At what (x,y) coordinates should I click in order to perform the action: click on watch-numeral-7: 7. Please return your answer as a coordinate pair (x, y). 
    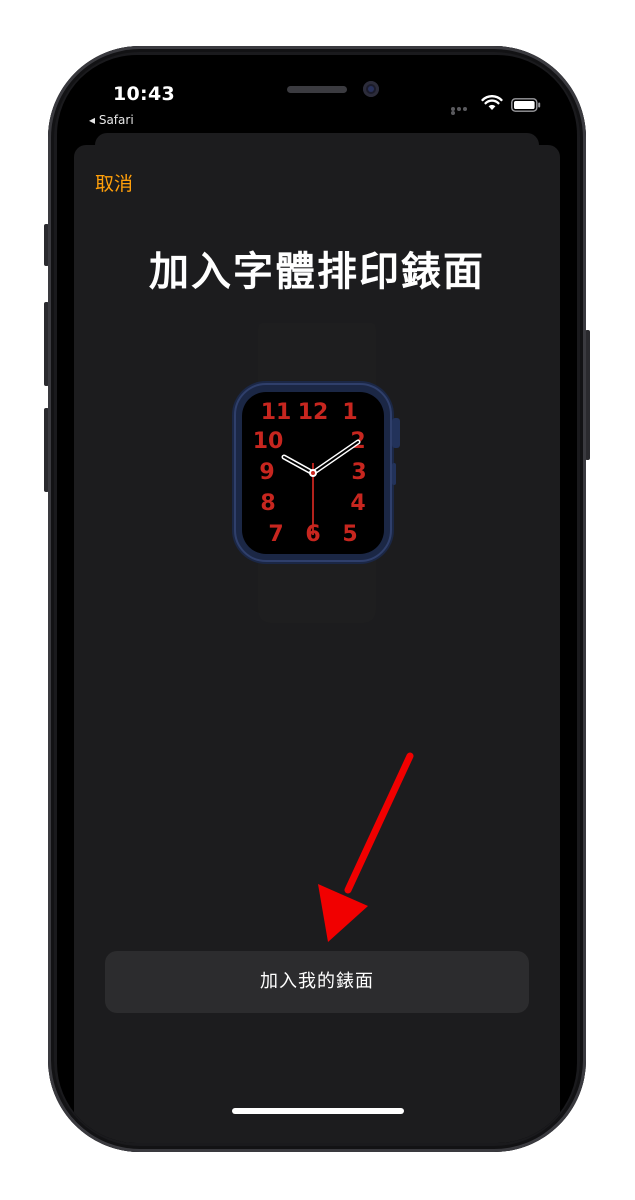
    Looking at the image, I should click on (275, 534).